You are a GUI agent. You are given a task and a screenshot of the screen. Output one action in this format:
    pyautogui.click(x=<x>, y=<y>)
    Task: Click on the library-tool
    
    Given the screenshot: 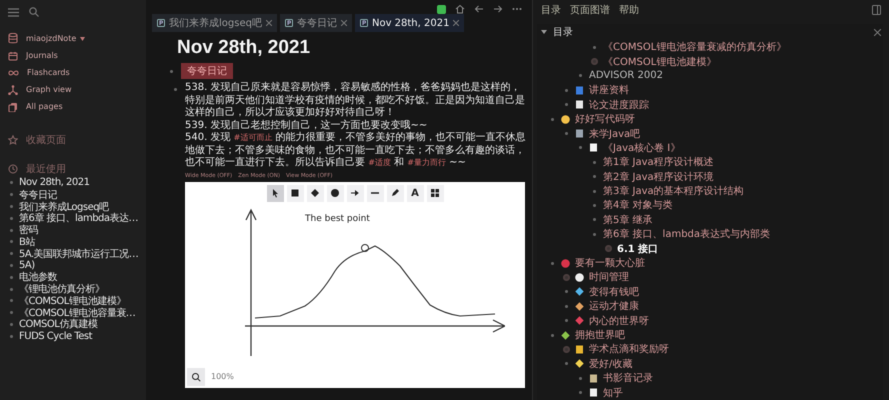 What is the action you would take?
    pyautogui.click(x=435, y=193)
    